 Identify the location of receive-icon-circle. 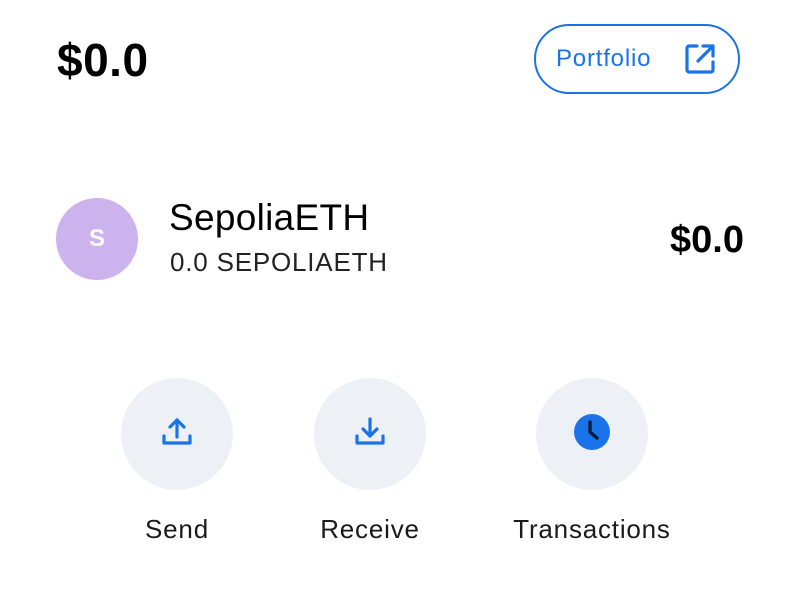
(370, 434).